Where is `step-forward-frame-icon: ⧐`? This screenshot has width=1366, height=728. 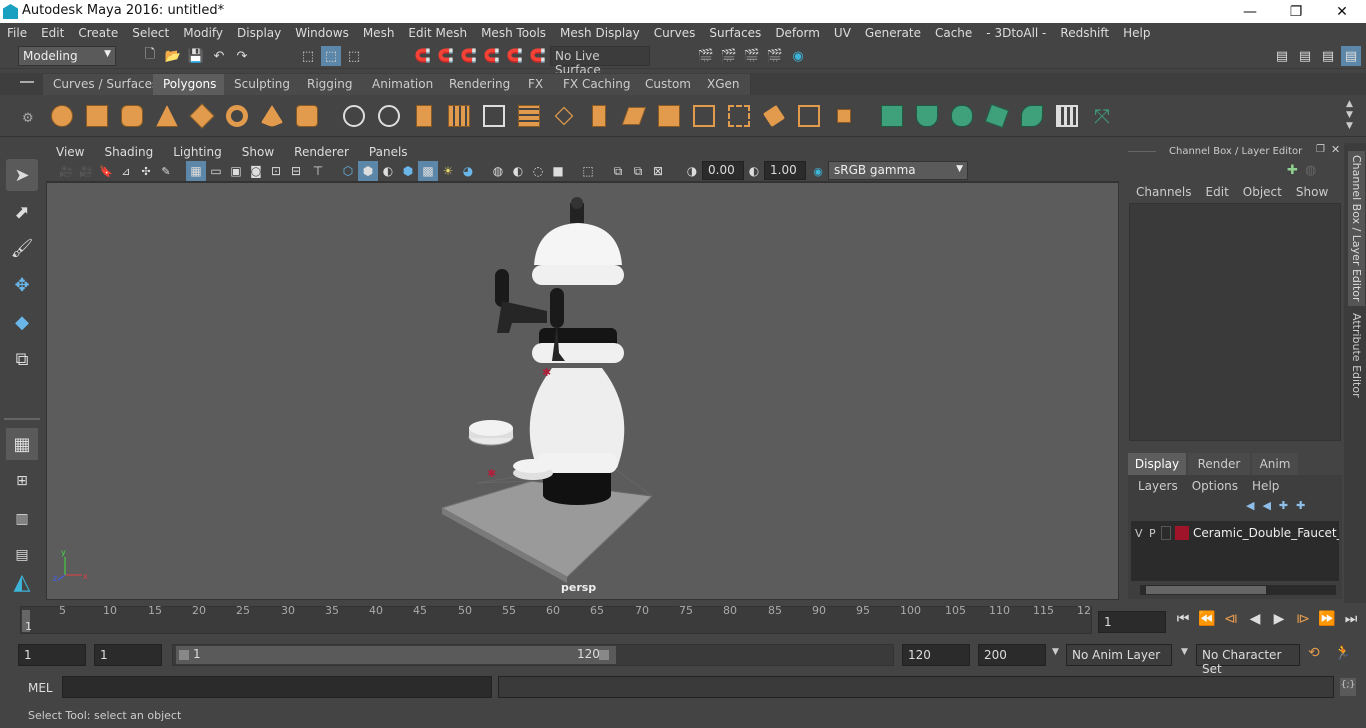
step-forward-frame-icon: ⧐ is located at coordinates (1303, 619).